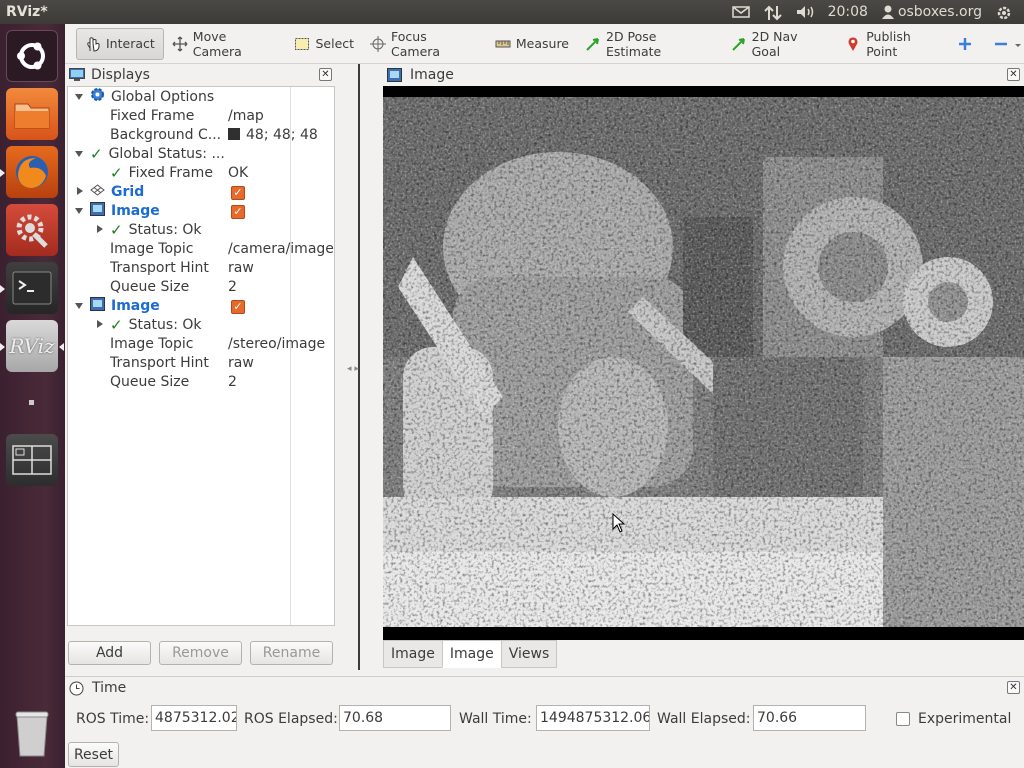 The image size is (1024, 768). Describe the element at coordinates (809, 718) in the screenshot. I see `wall-elapsed-field: 70.66` at that location.